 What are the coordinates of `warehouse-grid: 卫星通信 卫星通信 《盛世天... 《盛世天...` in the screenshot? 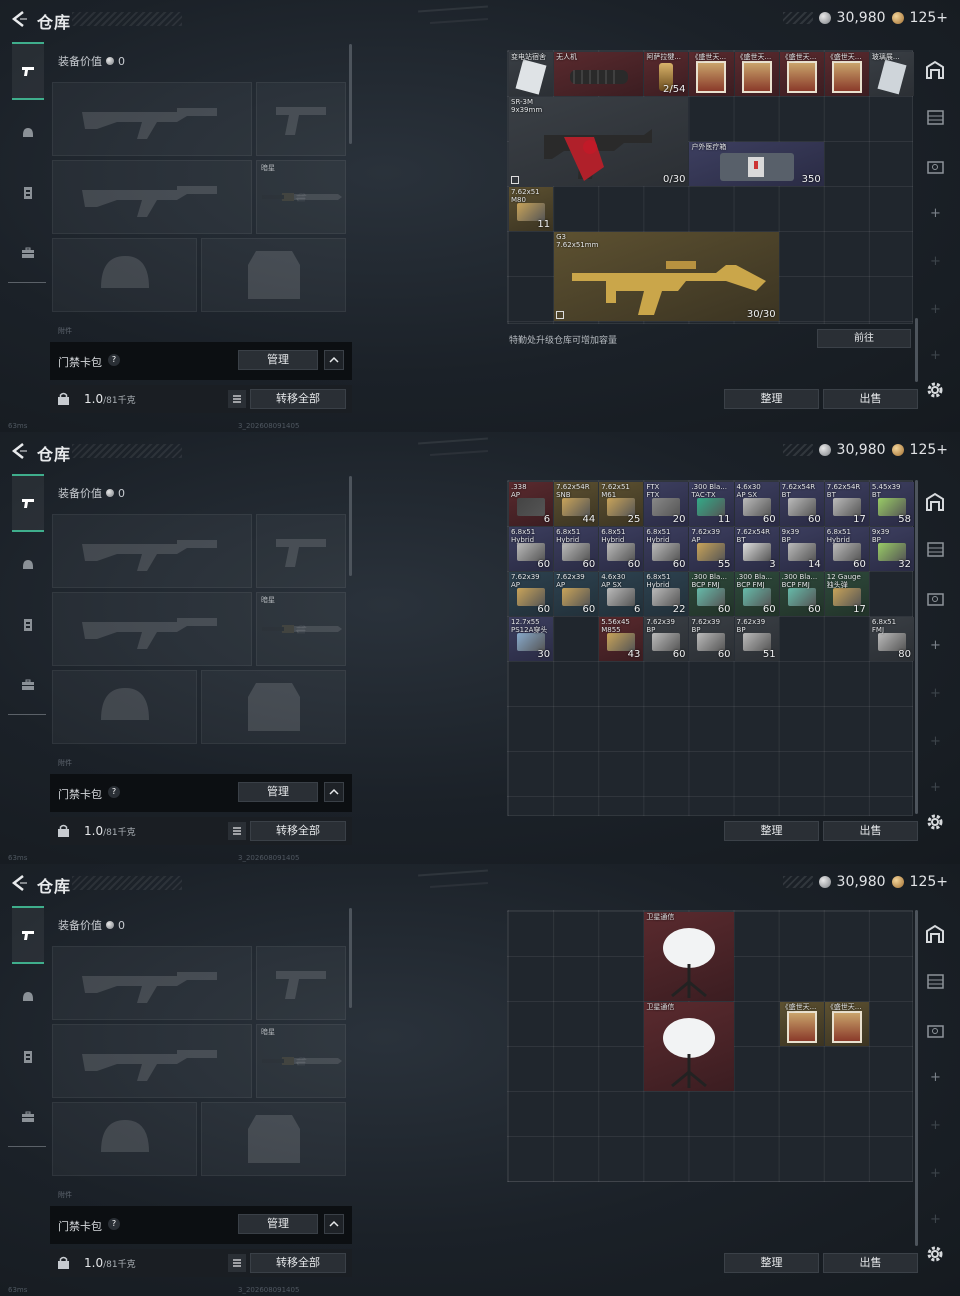 It's located at (710, 1046).